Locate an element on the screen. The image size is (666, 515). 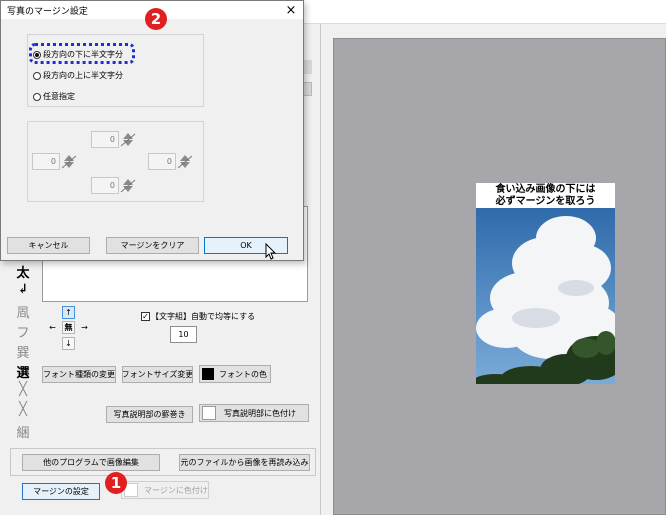
margin-left-spinner: 0 is located at coordinates (54, 161).